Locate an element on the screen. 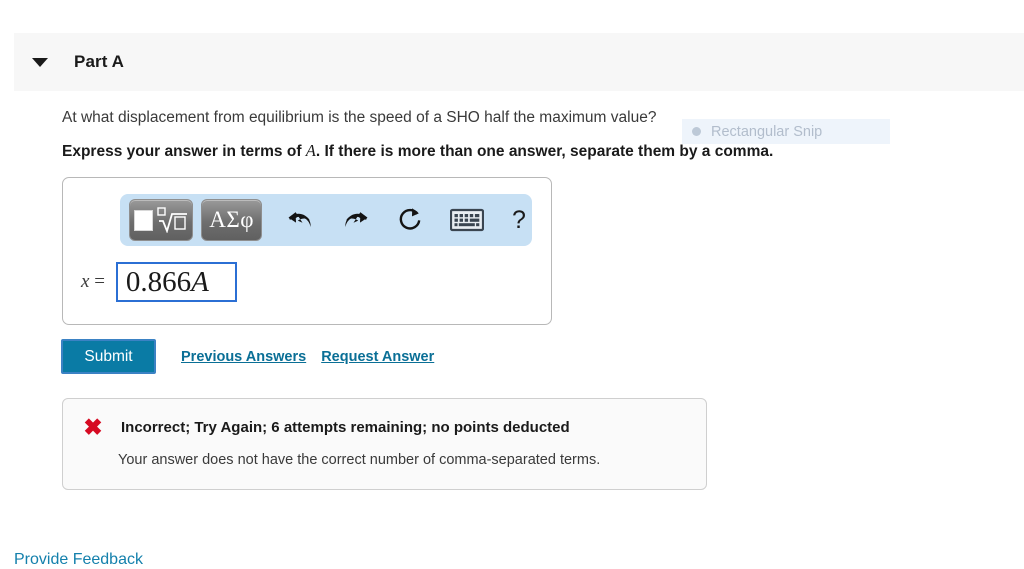  reset-button is located at coordinates (411, 220).